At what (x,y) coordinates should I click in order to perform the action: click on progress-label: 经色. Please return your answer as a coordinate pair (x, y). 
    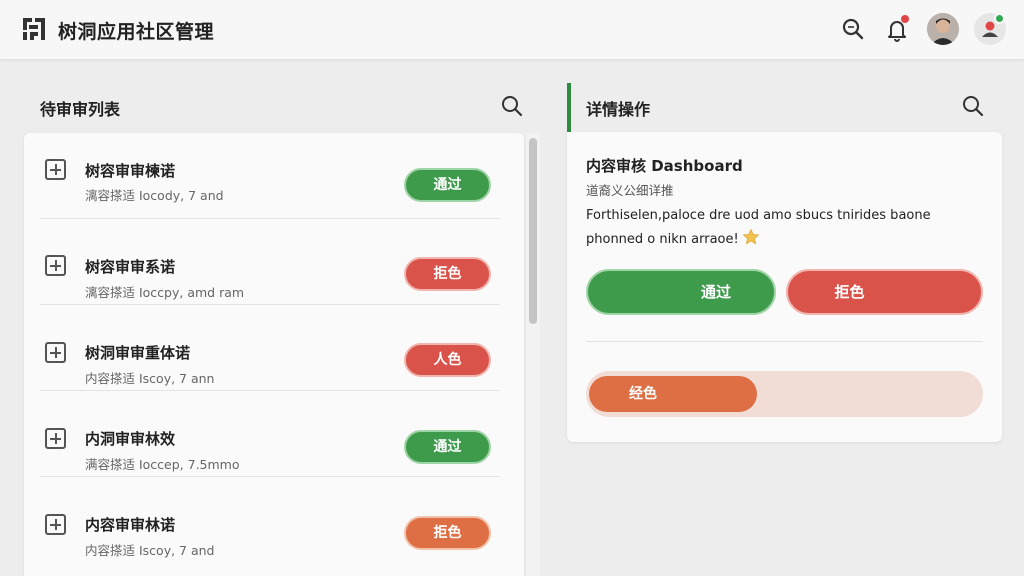
    Looking at the image, I should click on (643, 394).